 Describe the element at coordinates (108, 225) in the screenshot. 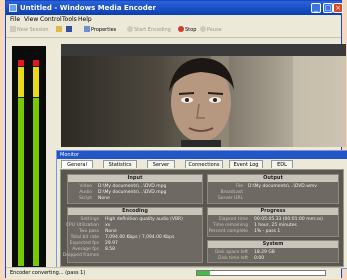

I see `encoding-value: xx` at that location.